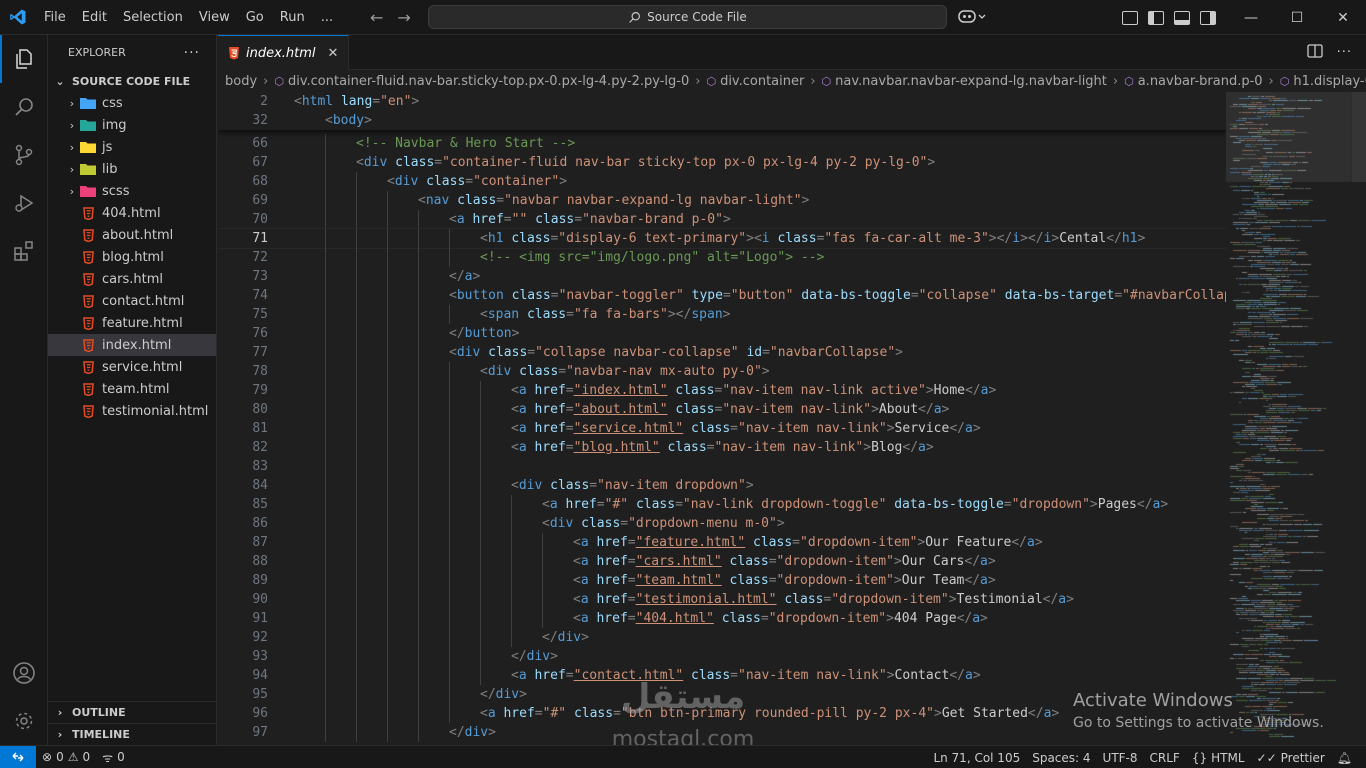 The width and height of the screenshot is (1366, 768). I want to click on code-line: 68 <div class="container">, so click(722, 181).